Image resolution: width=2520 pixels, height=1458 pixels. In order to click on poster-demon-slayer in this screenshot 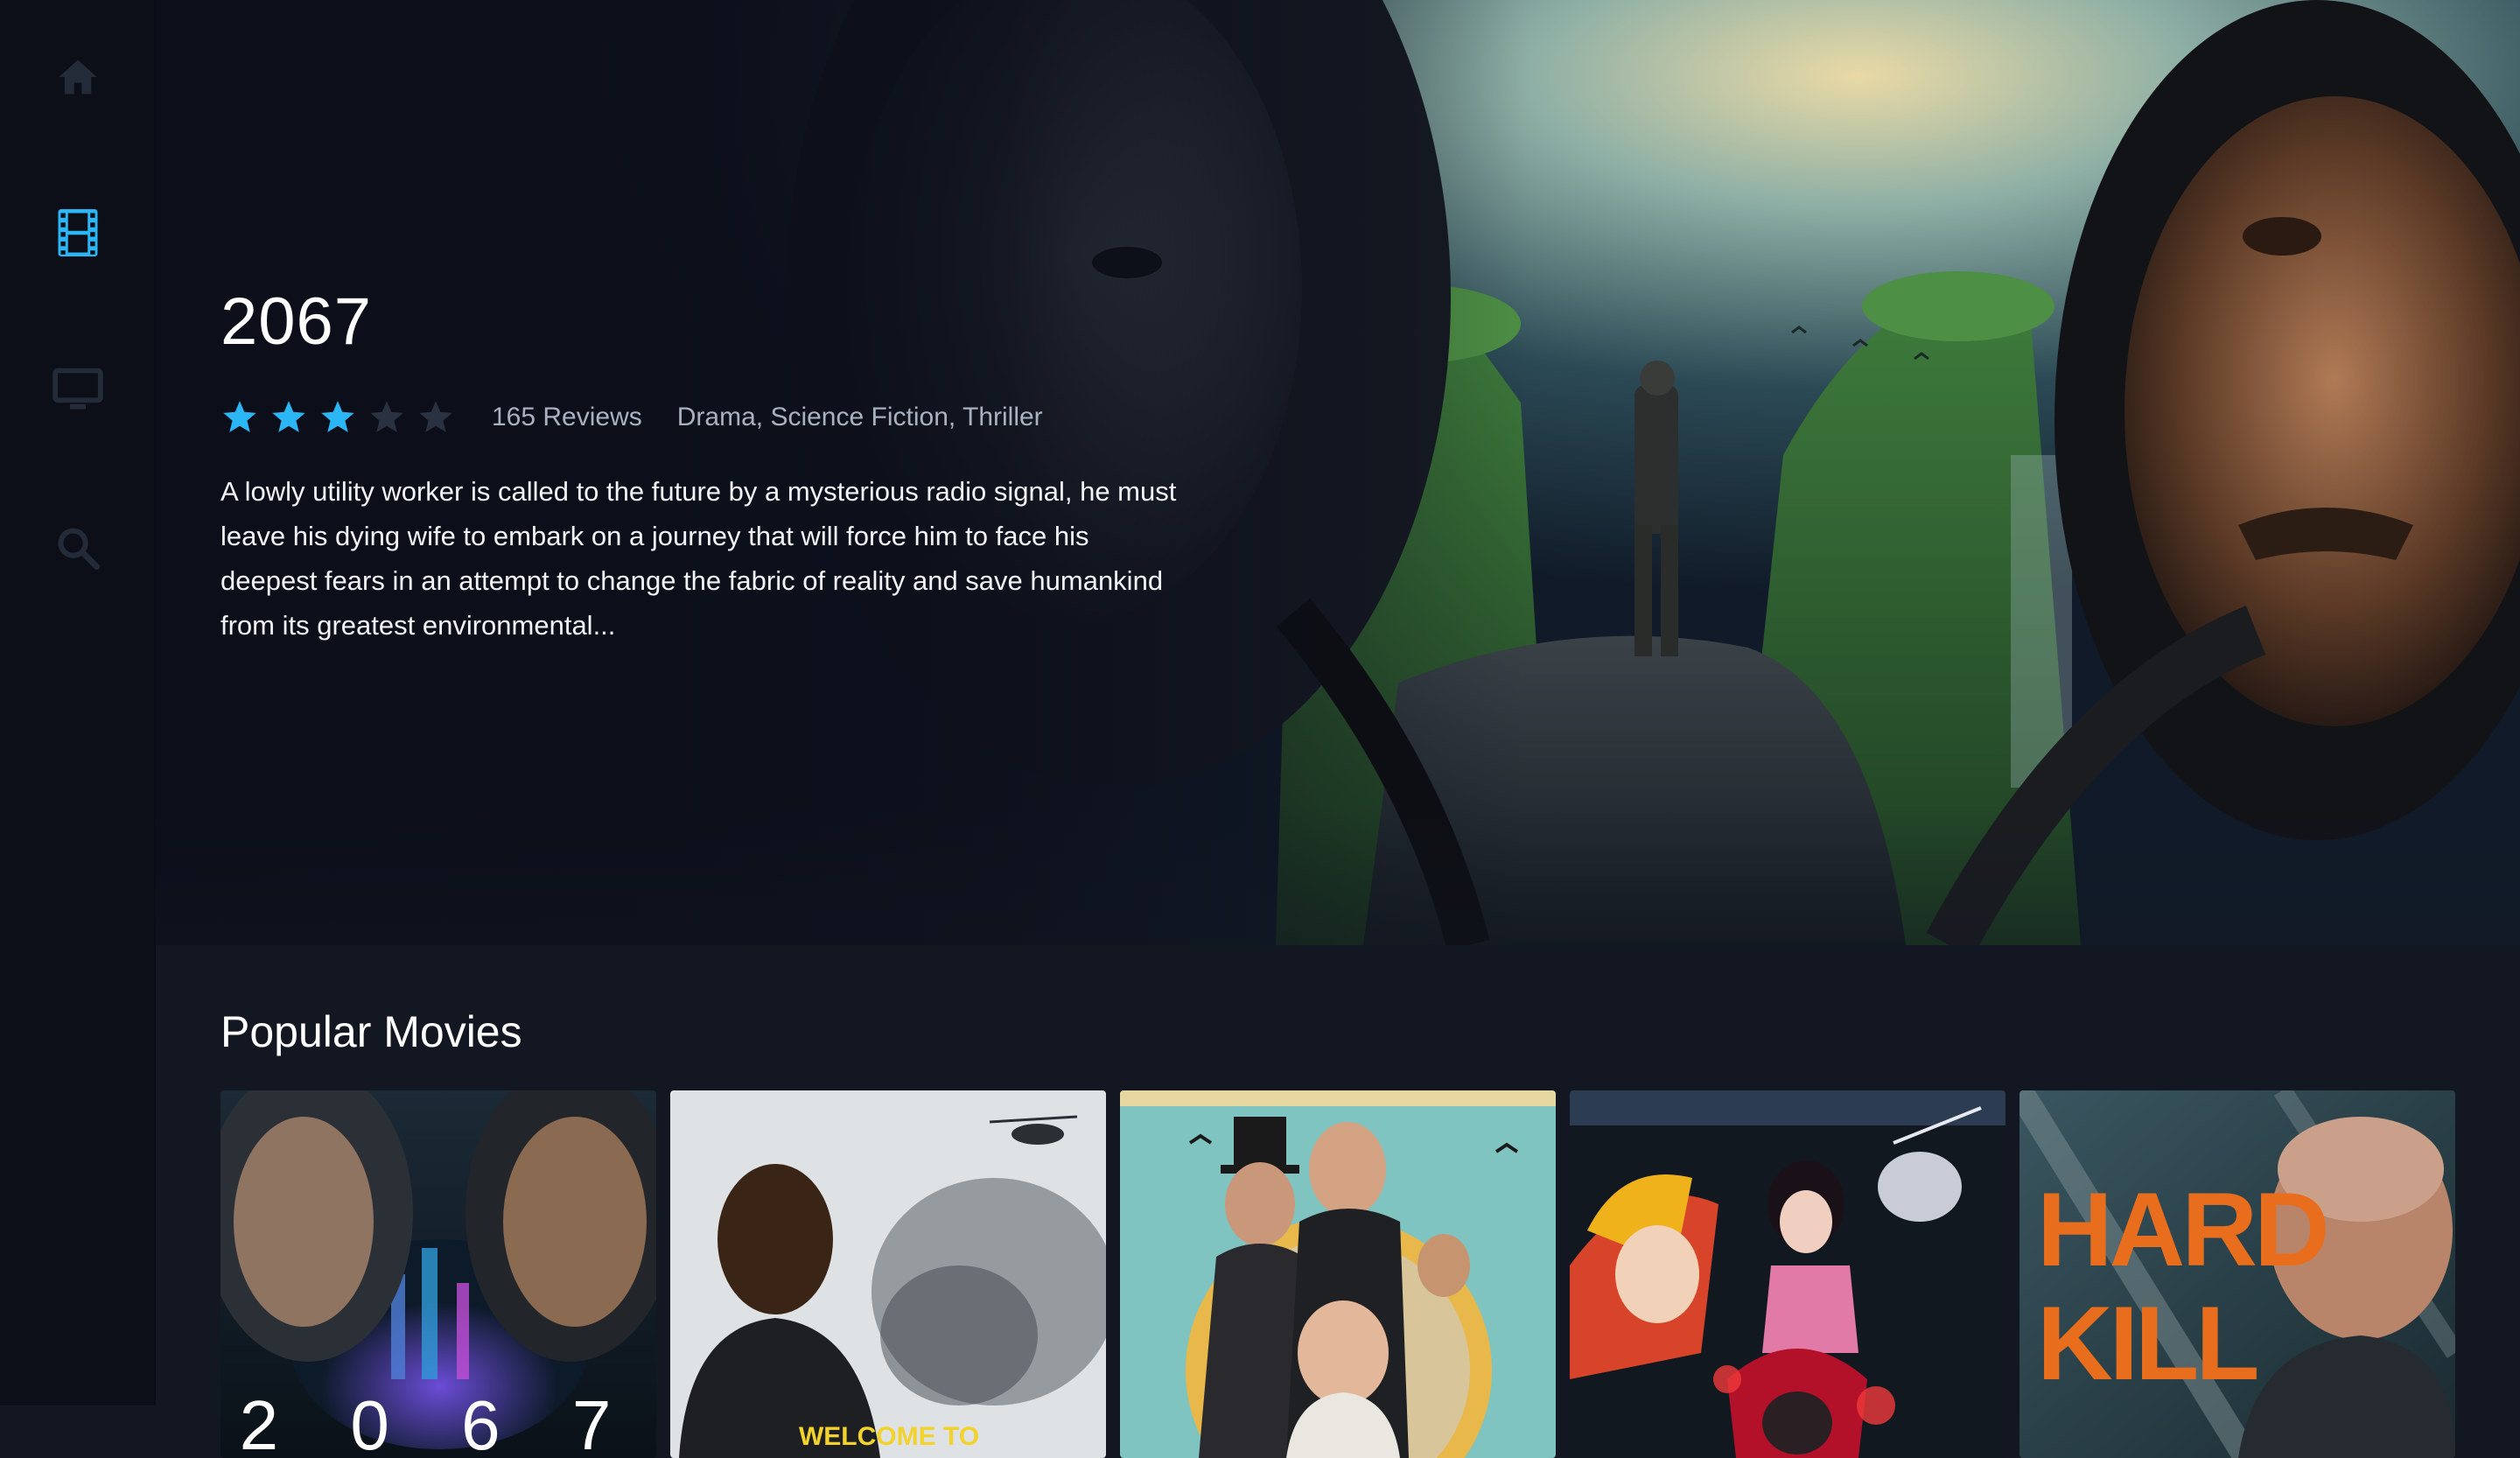, I will do `click(1788, 1274)`.